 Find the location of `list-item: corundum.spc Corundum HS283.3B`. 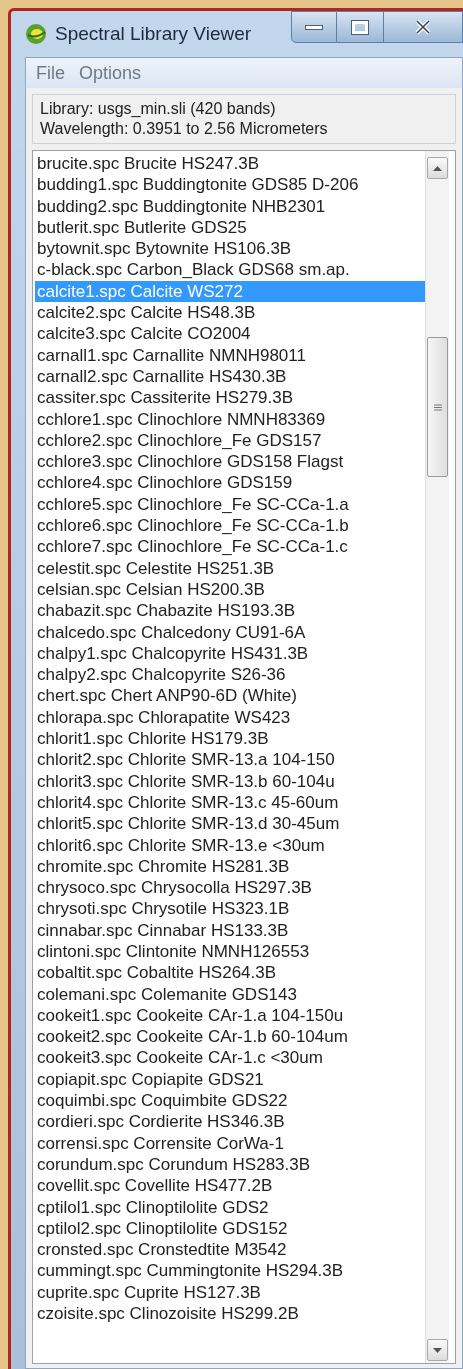

list-item: corundum.spc Corundum HS283.3B is located at coordinates (230, 1164).